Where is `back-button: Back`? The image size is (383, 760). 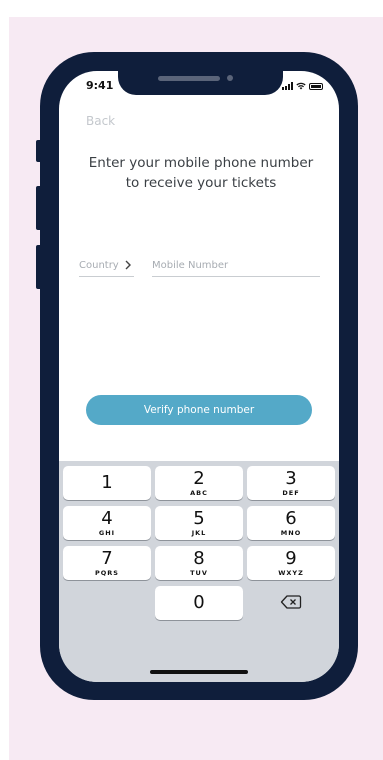
back-button: Back is located at coordinates (100, 121).